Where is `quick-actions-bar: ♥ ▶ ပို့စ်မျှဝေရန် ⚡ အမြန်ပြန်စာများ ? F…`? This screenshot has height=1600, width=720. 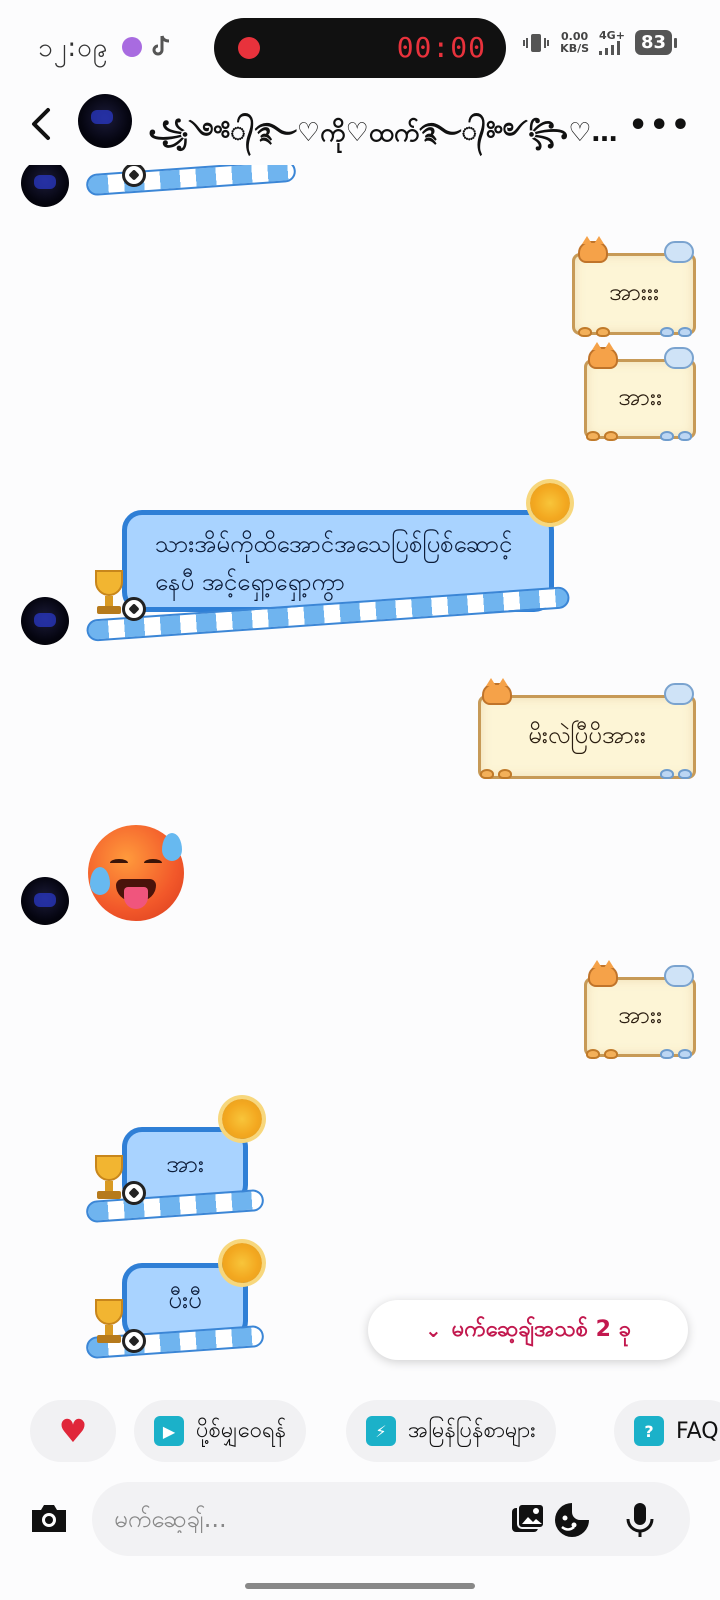
quick-actions-bar: ♥ ▶ ပို့စ်မျှဝေရန် ⚡ အမြန်ပြန်စာများ ? F… is located at coordinates (360, 1432).